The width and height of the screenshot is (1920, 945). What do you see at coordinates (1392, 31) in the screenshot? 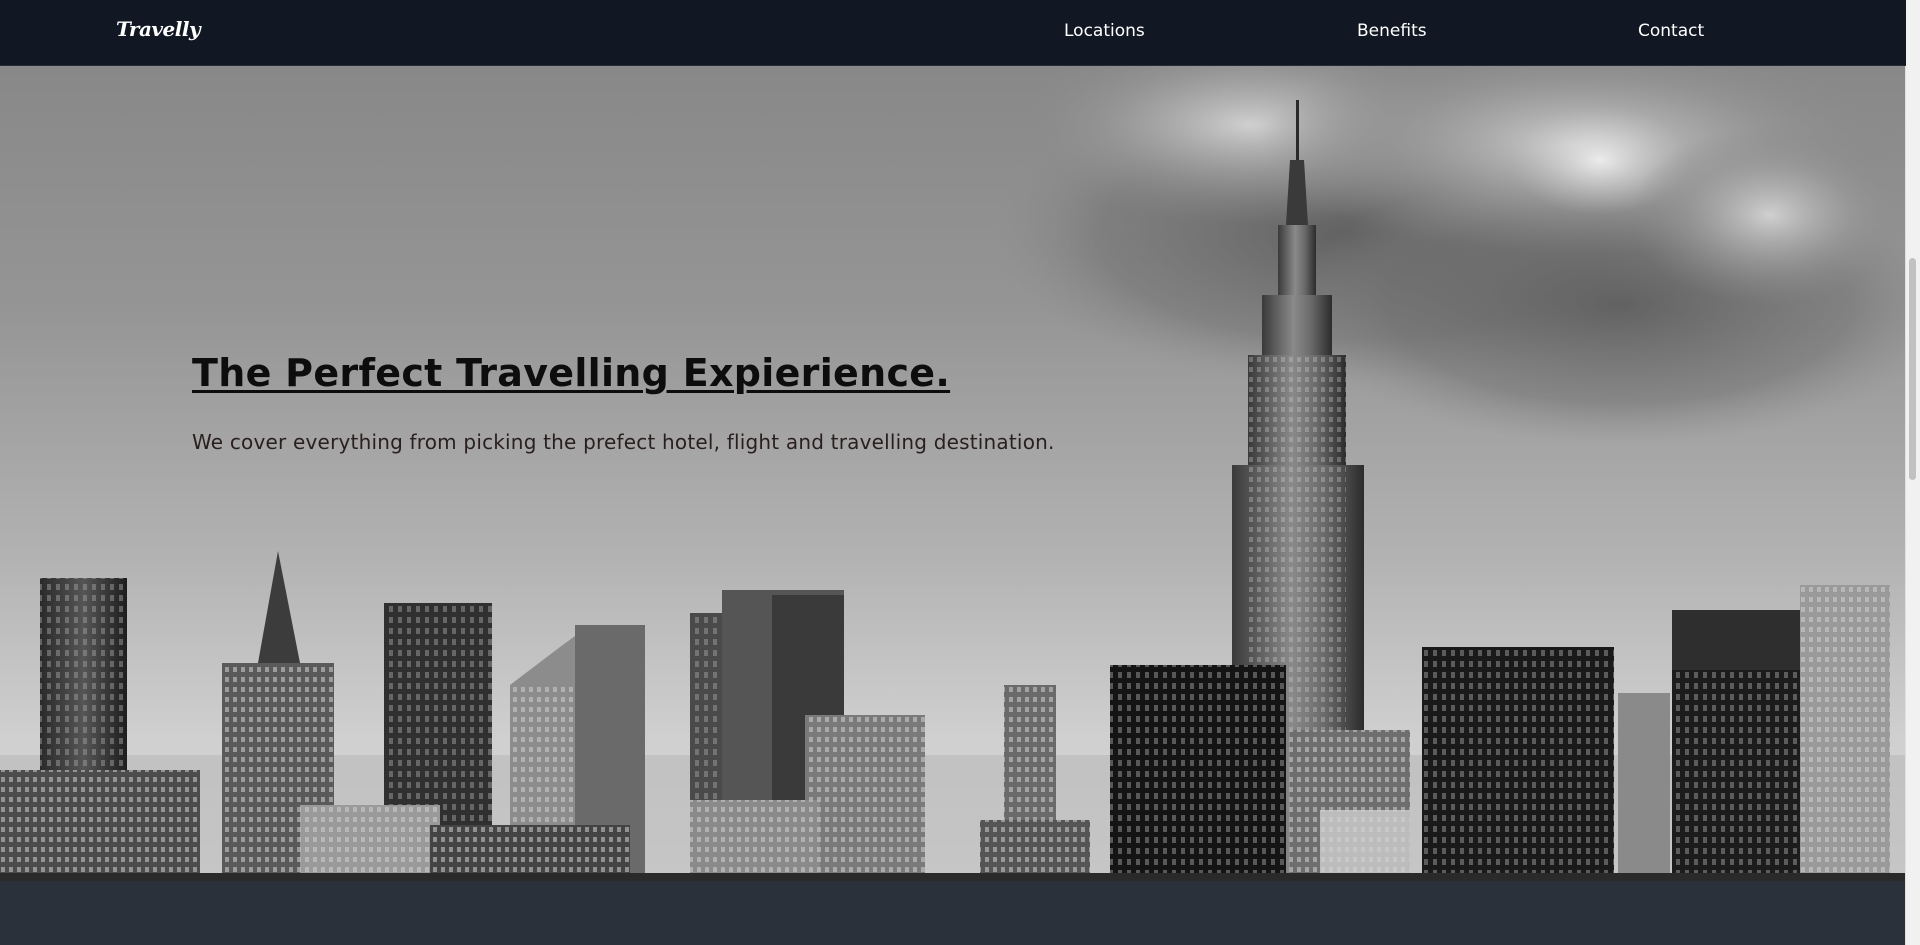
I see `nav-link-benefits: Benefits` at bounding box center [1392, 31].